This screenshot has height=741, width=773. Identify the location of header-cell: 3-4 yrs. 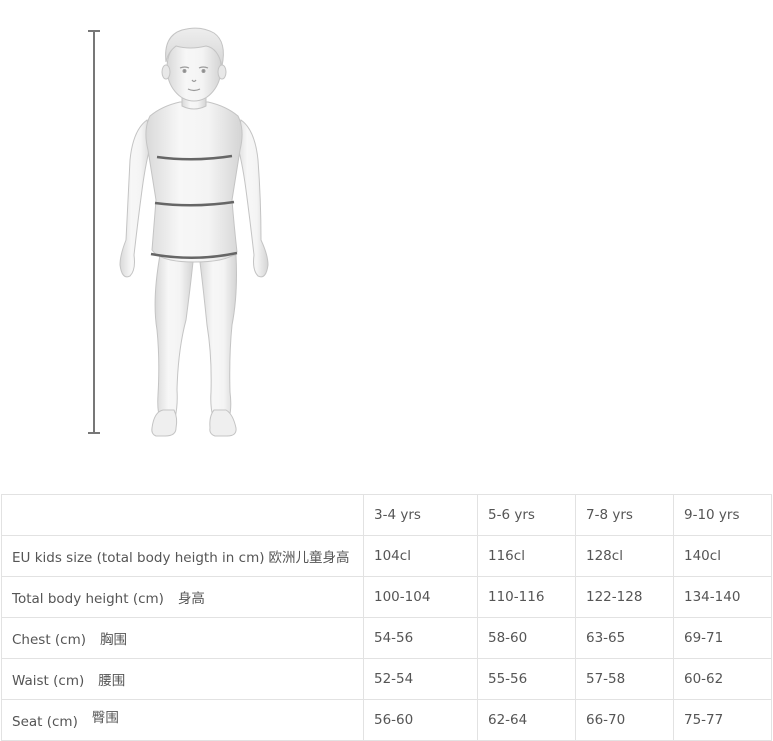
(420, 515).